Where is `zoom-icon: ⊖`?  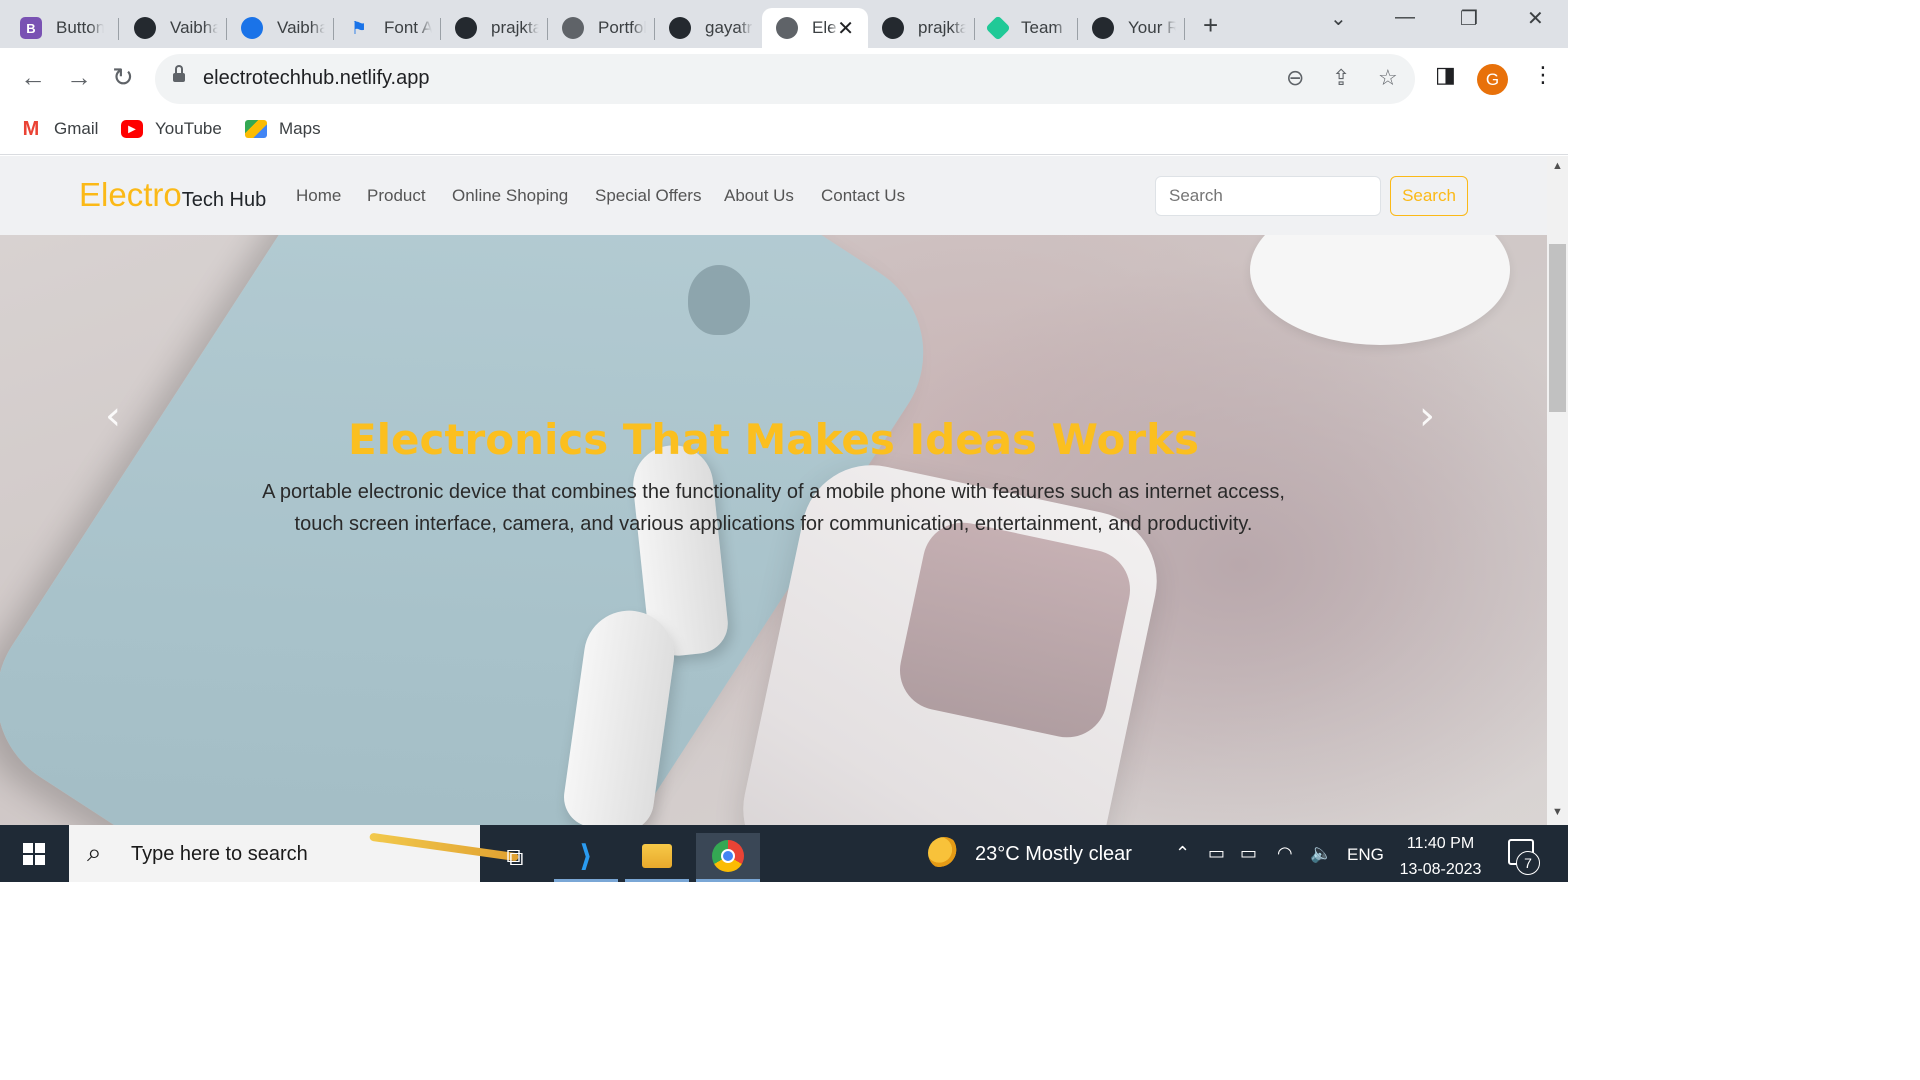
zoom-icon: ⊖ is located at coordinates (1295, 78).